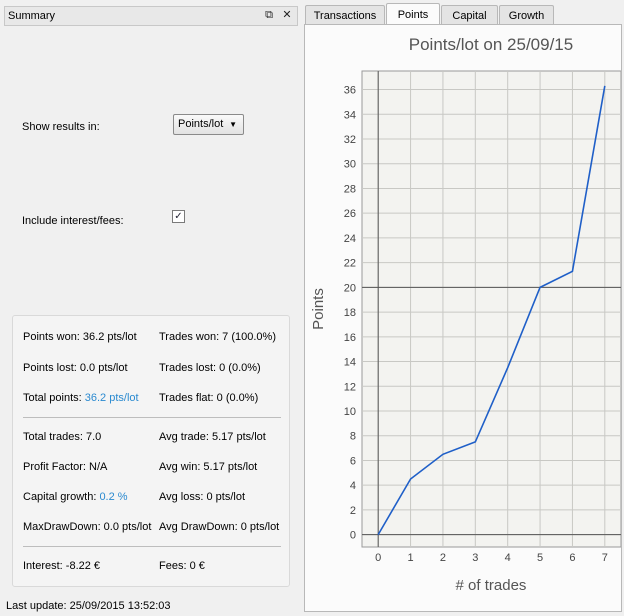 This screenshot has width=624, height=616. Describe the element at coordinates (353, 536) in the screenshot. I see `y-tick-label: 0` at that location.